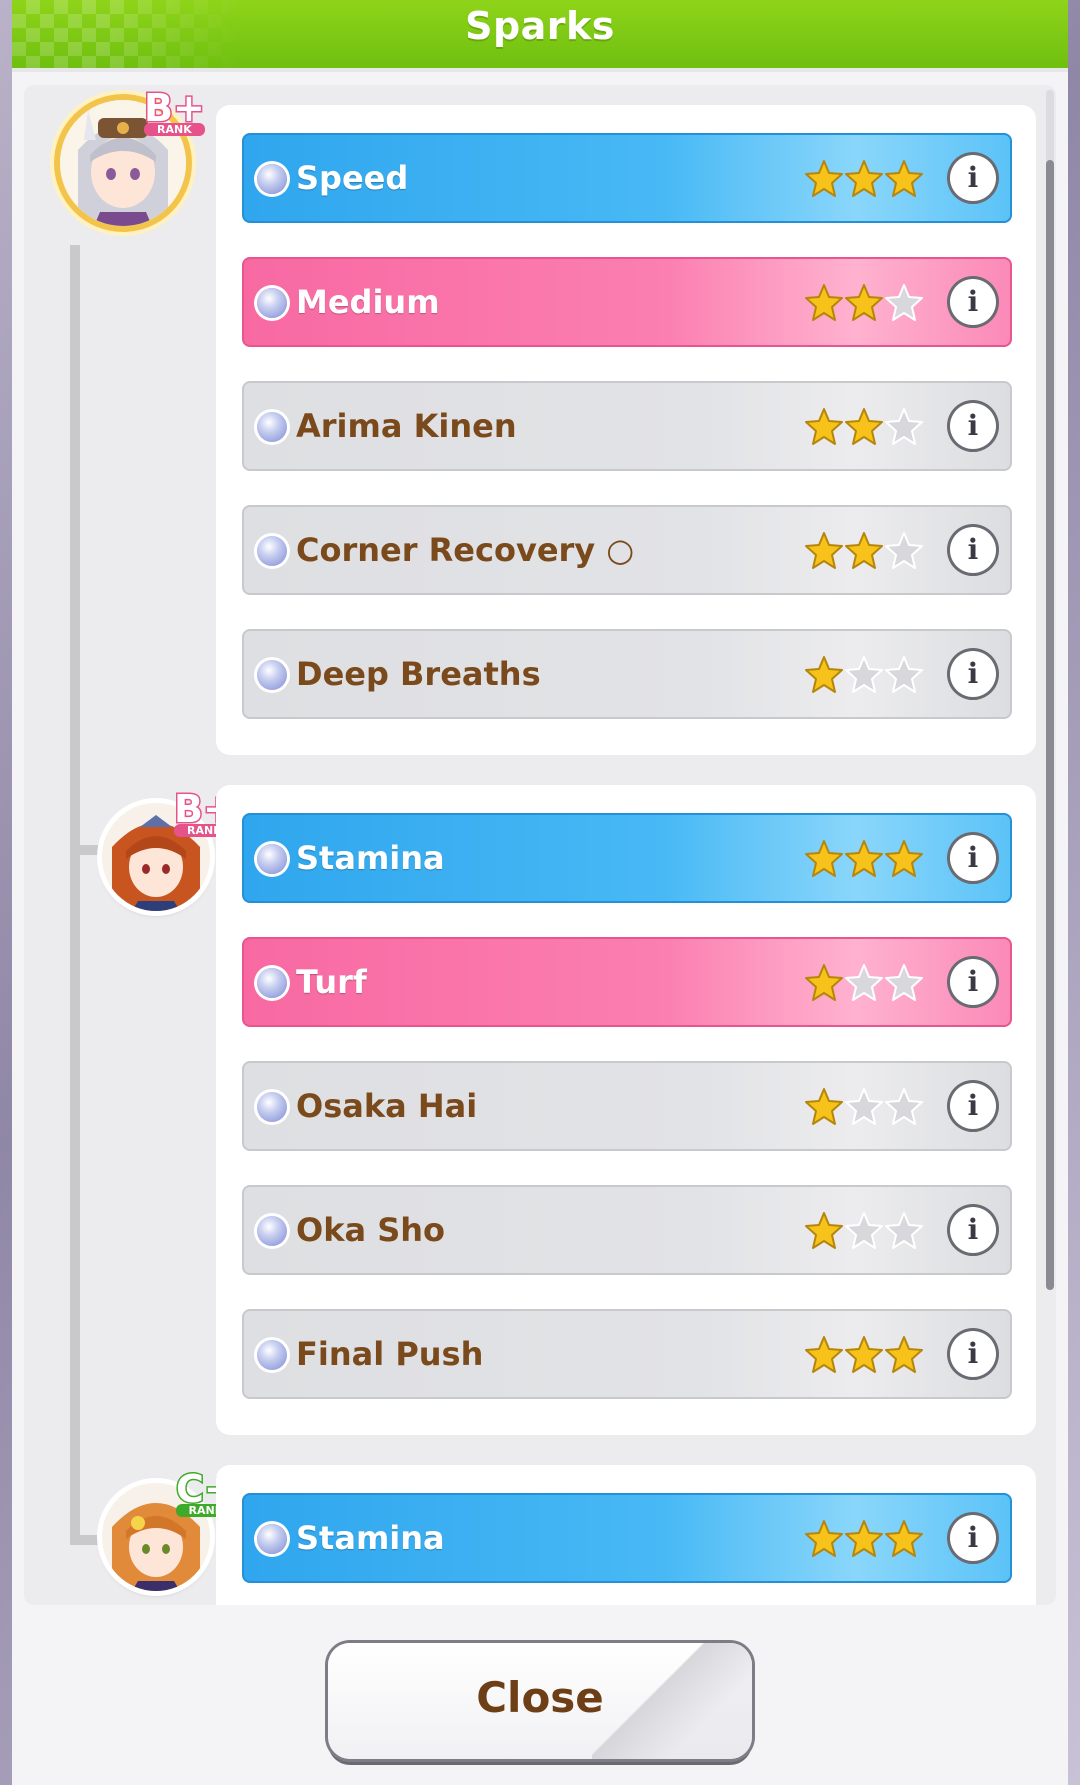 This screenshot has height=1785, width=1080. What do you see at coordinates (465, 550) in the screenshot?
I see `spark-label: Corner Recovery ○` at bounding box center [465, 550].